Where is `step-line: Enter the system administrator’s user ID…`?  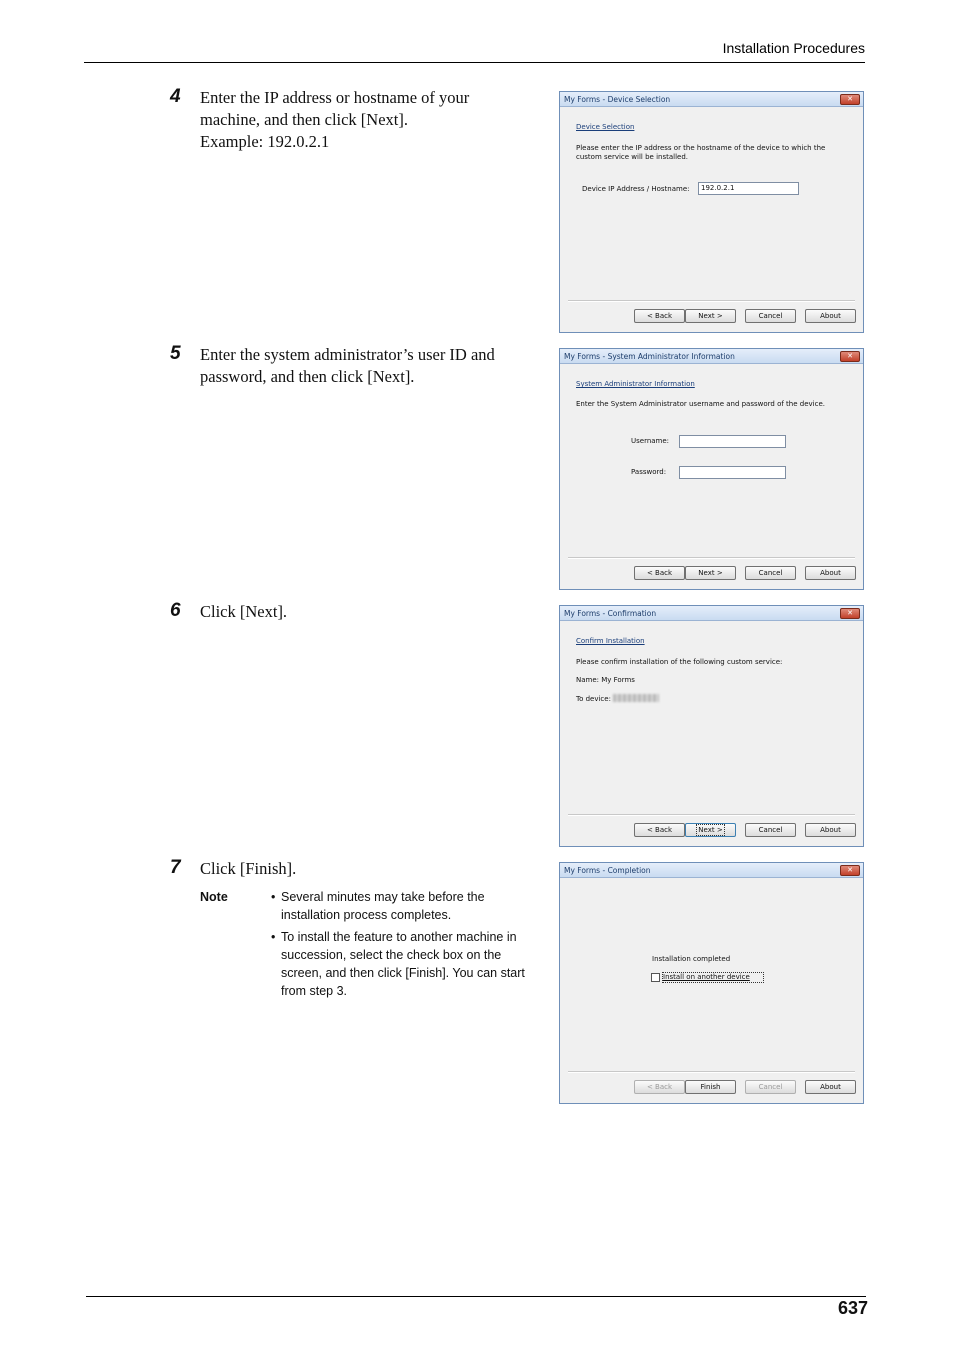
step-line: Enter the system administrator’s user ID… is located at coordinates (347, 354).